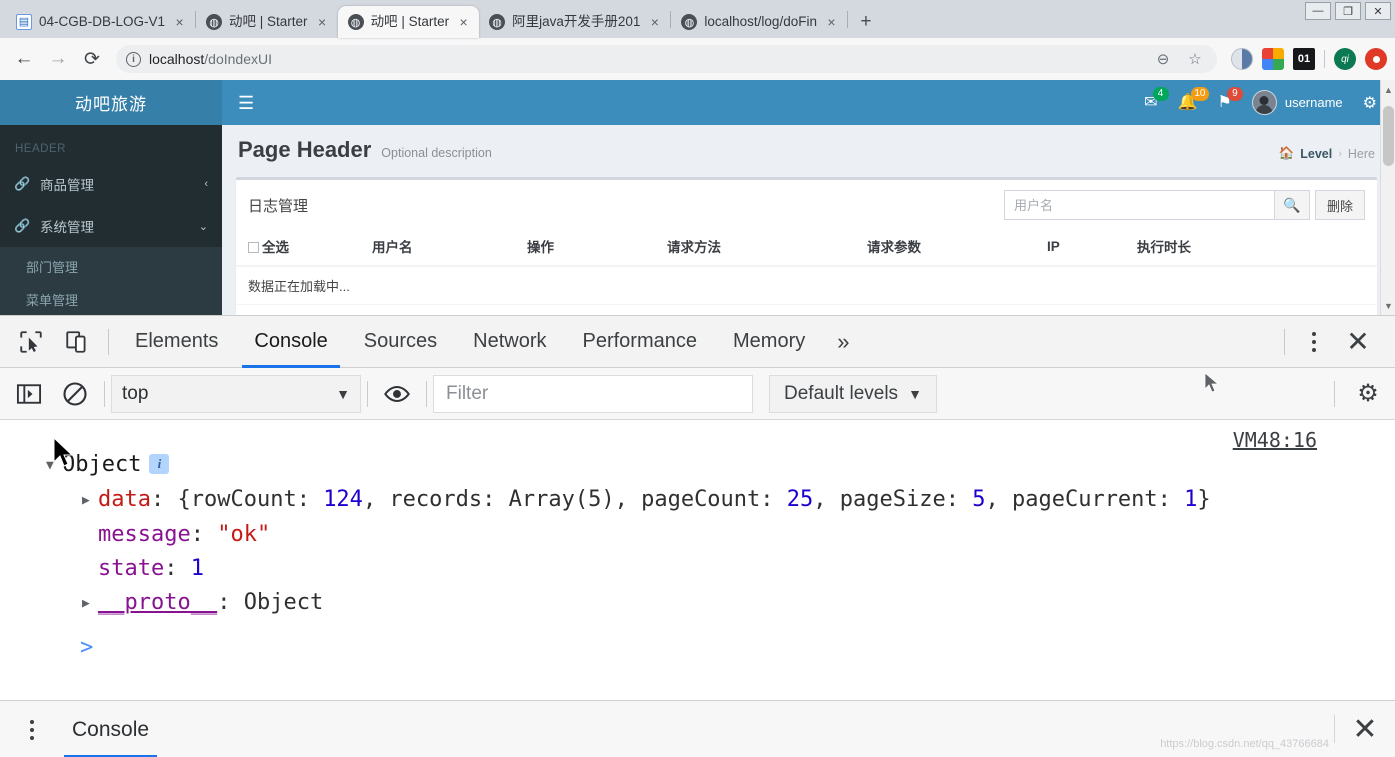 The image size is (1395, 757). I want to click on google-photos-icon, so click(1273, 59).